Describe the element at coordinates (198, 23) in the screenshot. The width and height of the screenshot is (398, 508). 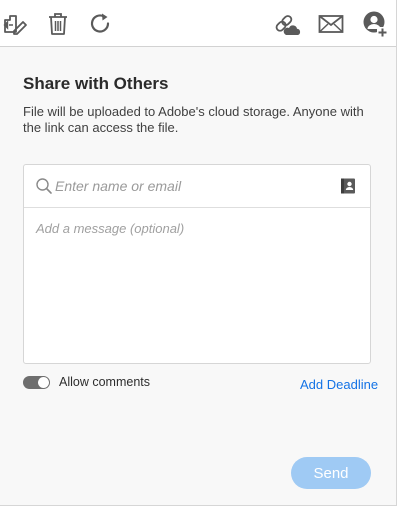
I see `toolbar` at that location.